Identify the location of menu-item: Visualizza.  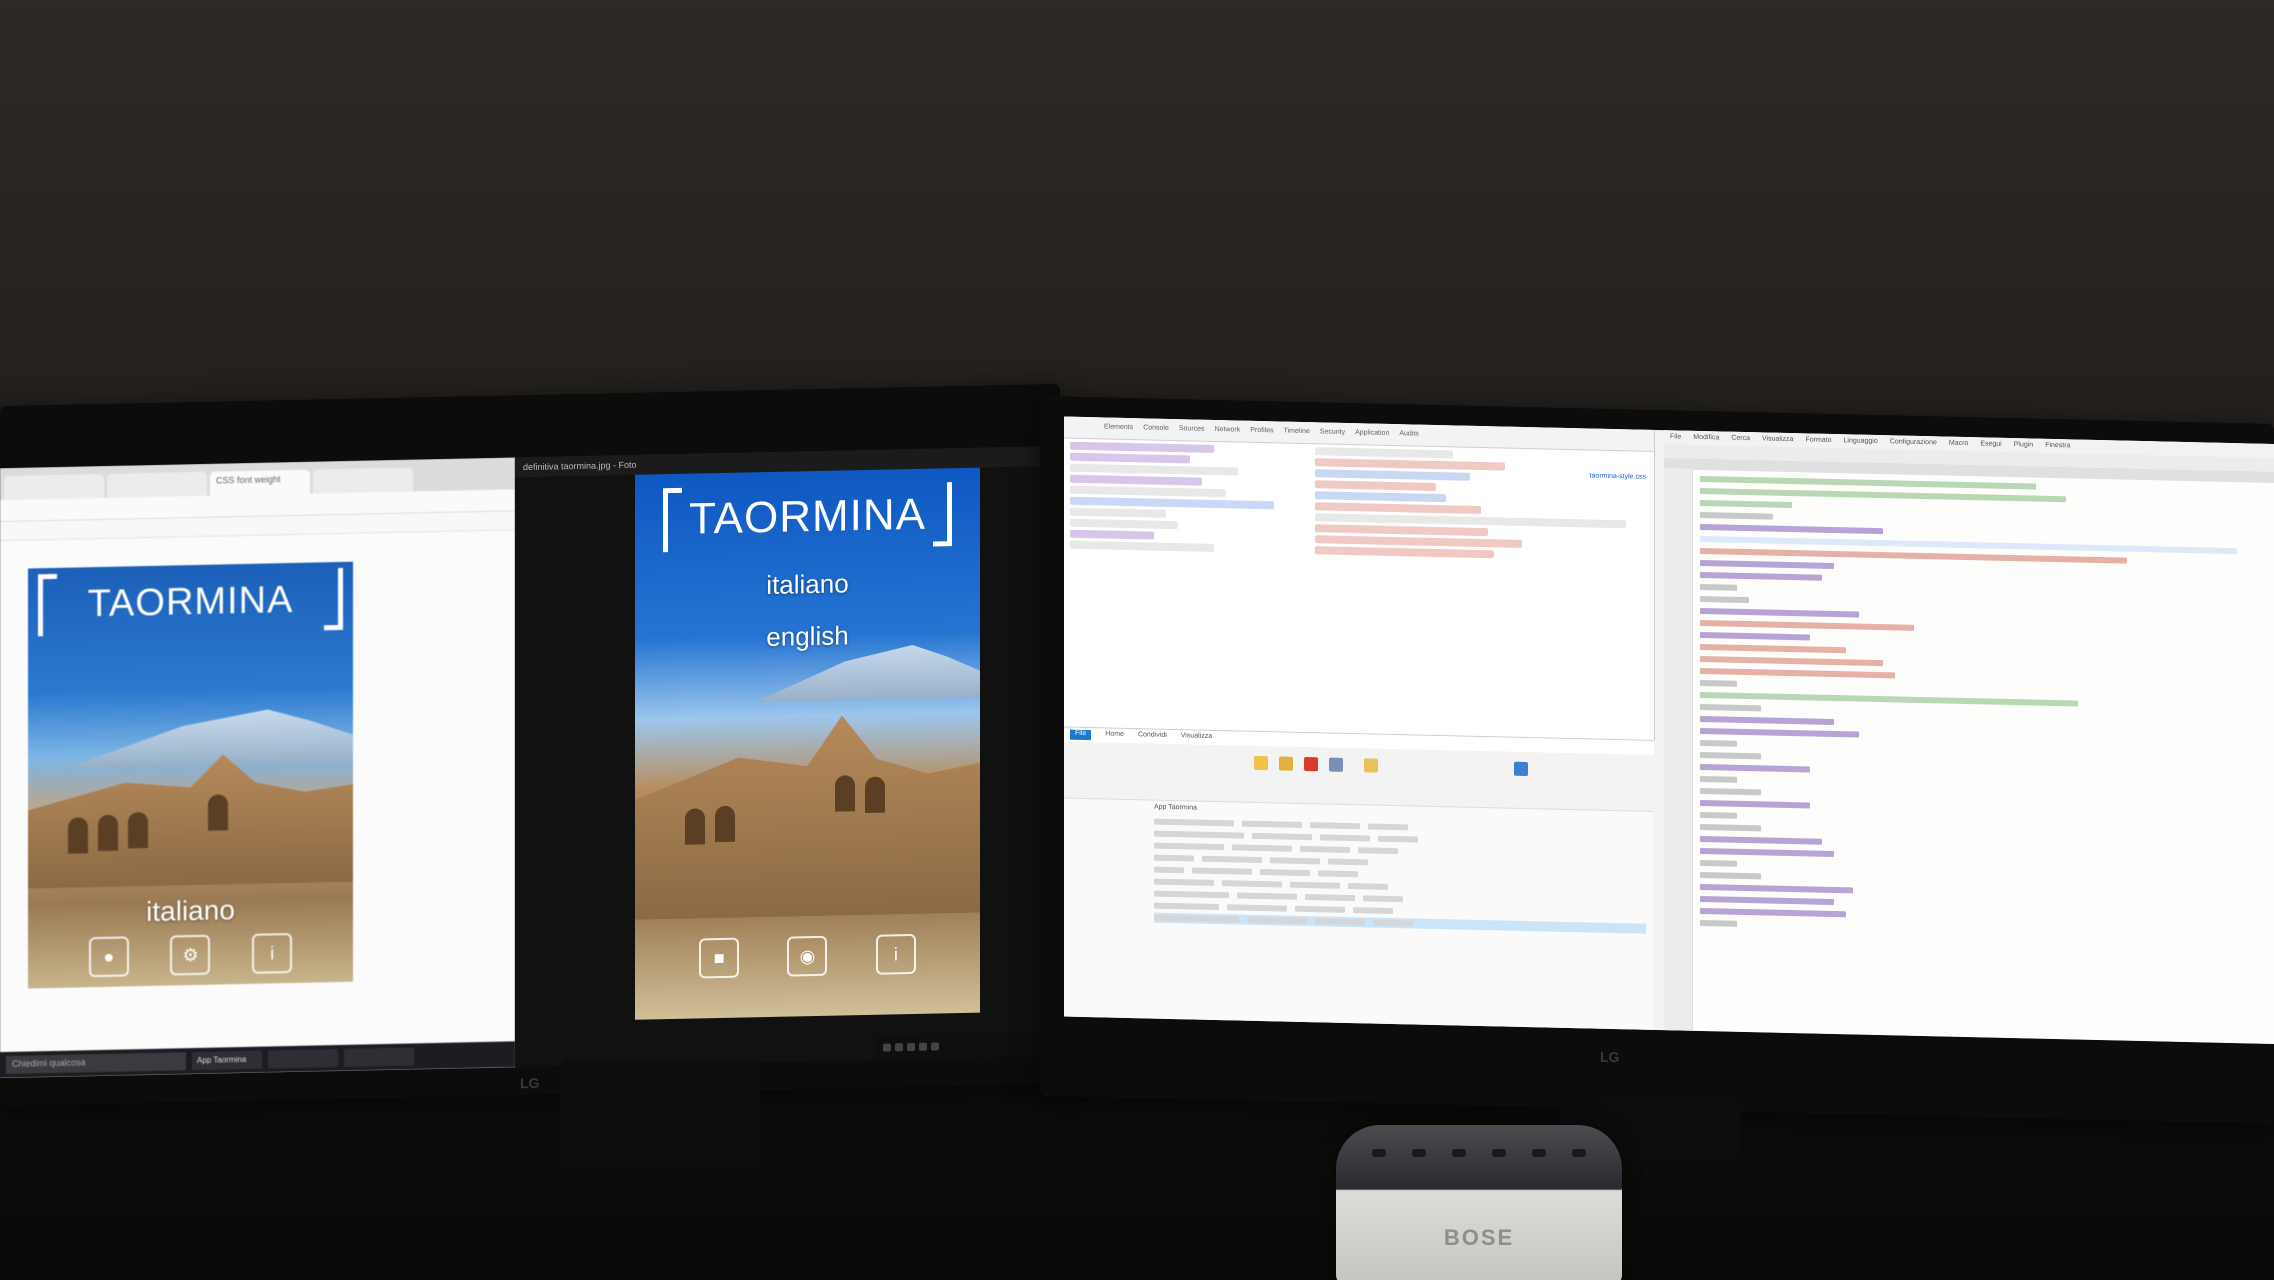
(1777, 439).